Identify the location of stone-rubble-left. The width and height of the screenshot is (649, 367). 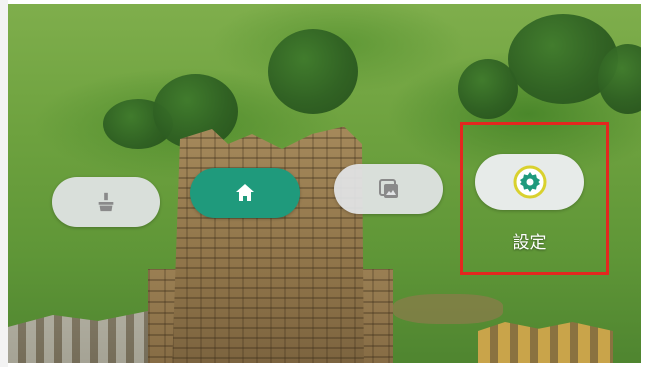
(83, 336).